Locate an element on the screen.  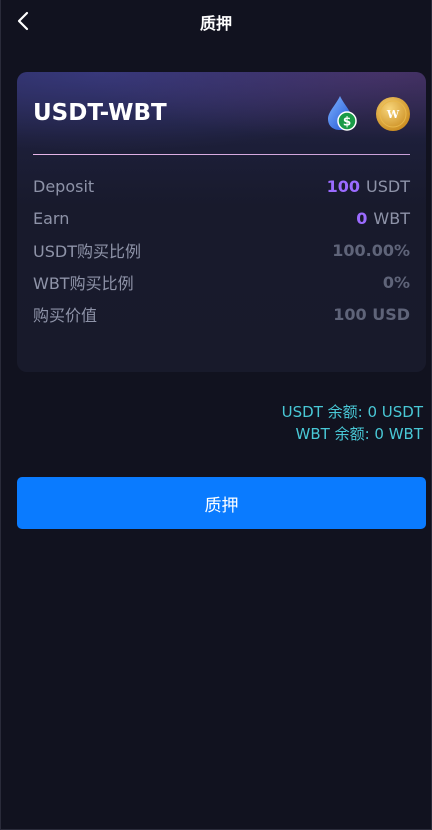
usdt-ratio-row: USDT购买比例 100.00% is located at coordinates (221, 250).